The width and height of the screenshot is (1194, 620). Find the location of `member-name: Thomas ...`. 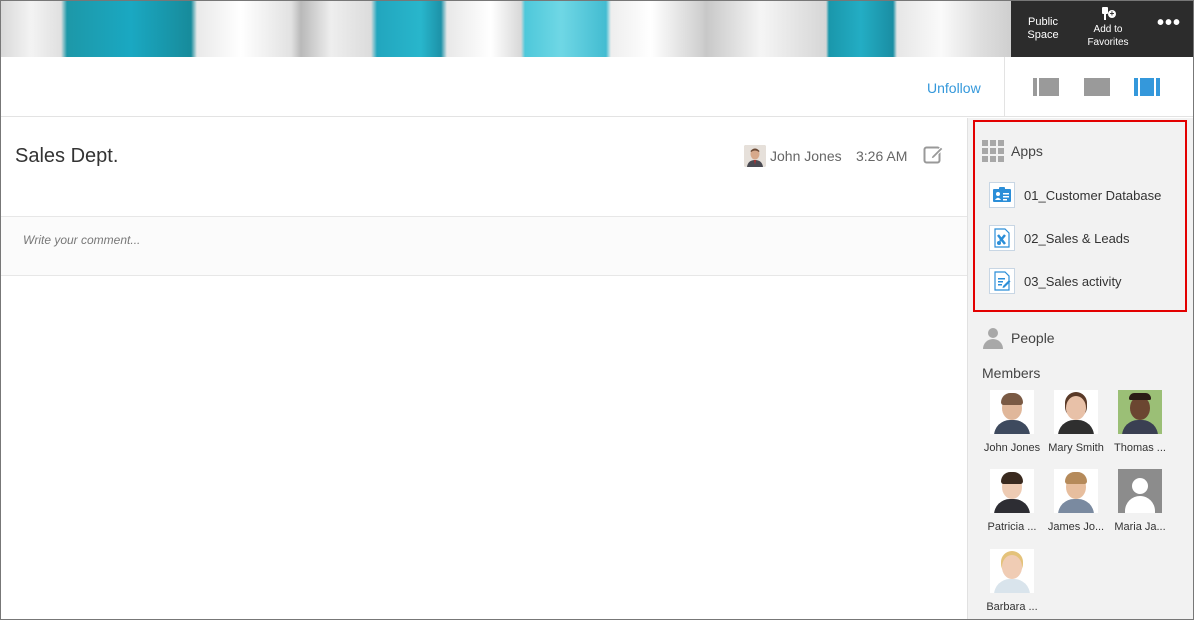

member-name: Thomas ... is located at coordinates (1140, 448).